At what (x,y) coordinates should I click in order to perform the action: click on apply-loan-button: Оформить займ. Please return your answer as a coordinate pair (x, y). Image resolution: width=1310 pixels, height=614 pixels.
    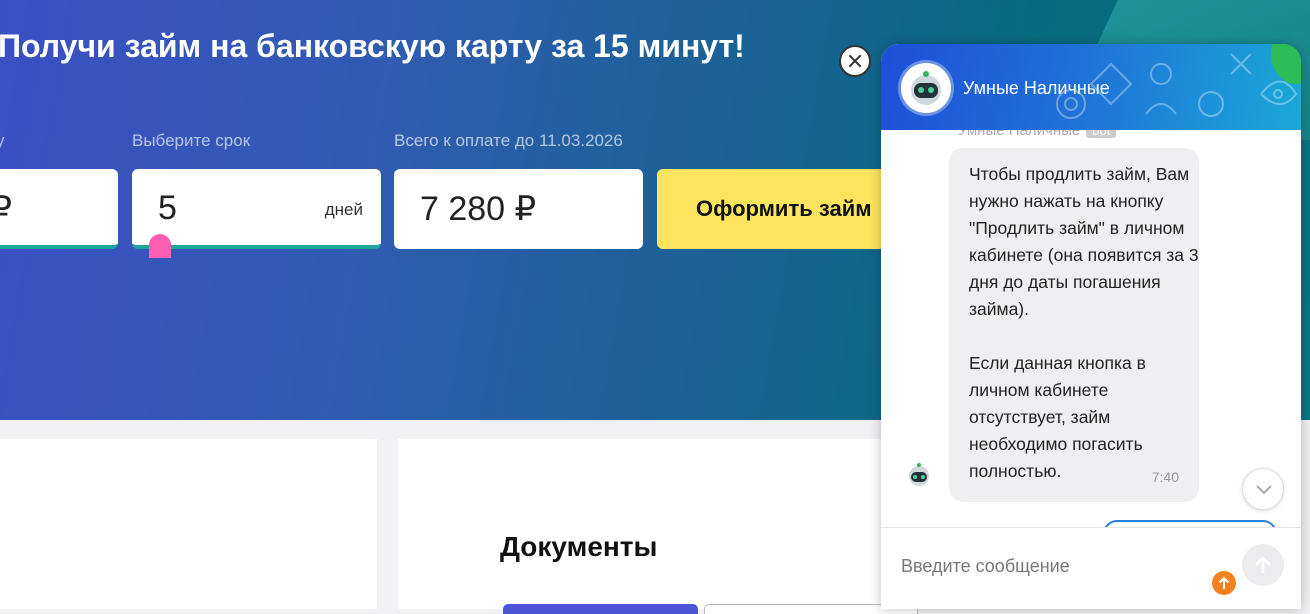
    Looking at the image, I should click on (782, 209).